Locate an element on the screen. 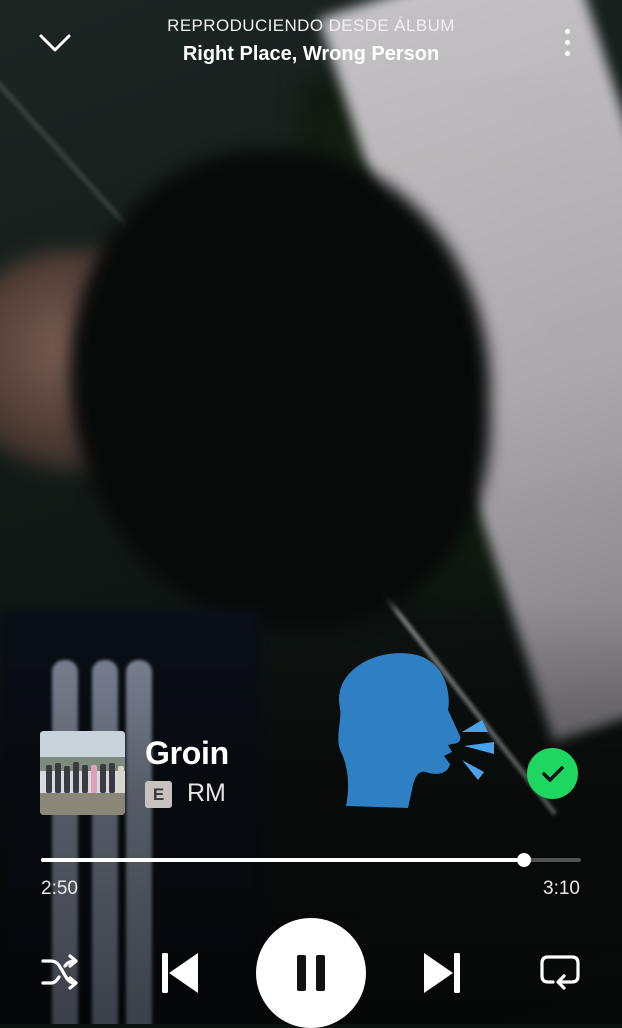 This screenshot has height=1028, width=622. skip-previous-icon is located at coordinates (180, 973).